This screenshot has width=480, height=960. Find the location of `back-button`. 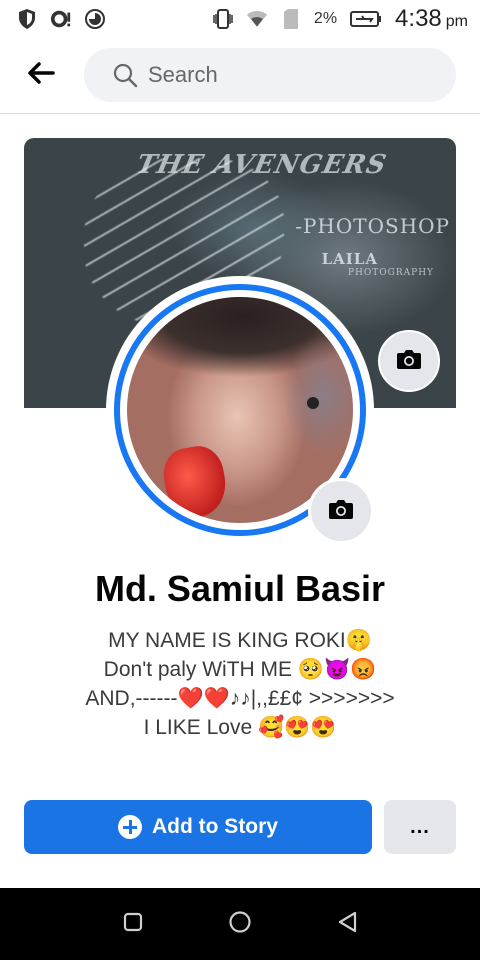

back-button is located at coordinates (41, 75).